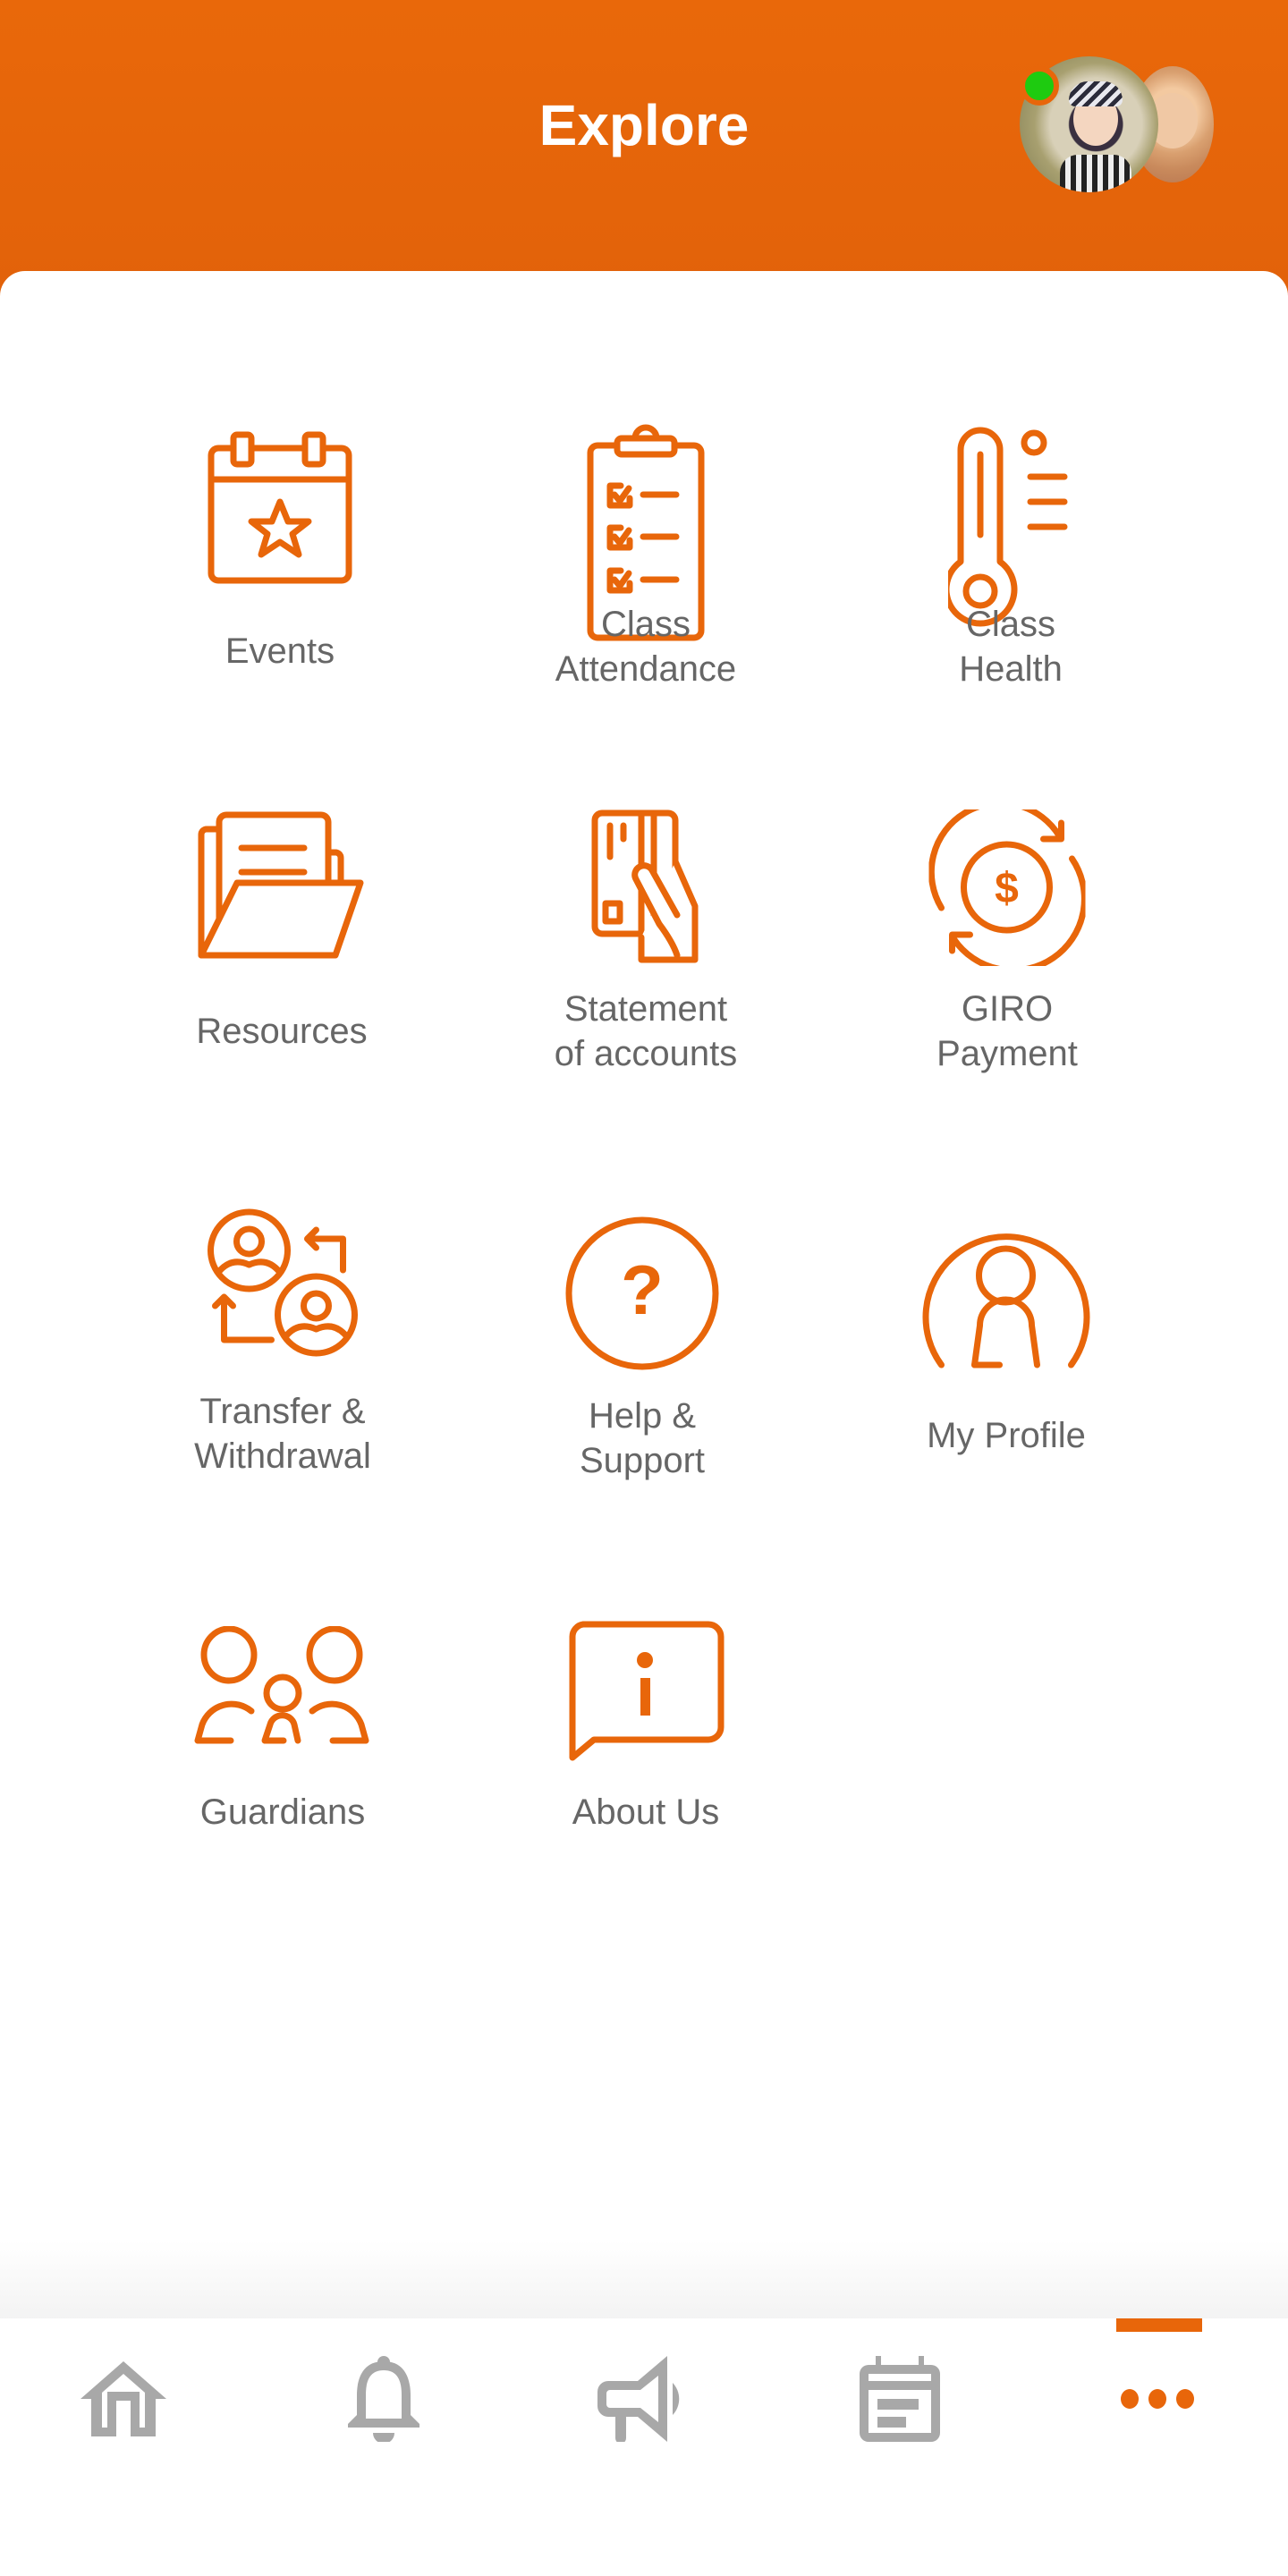 This screenshot has width=1288, height=2576. What do you see at coordinates (282, 1812) in the screenshot?
I see `menu-item-label: Guardians` at bounding box center [282, 1812].